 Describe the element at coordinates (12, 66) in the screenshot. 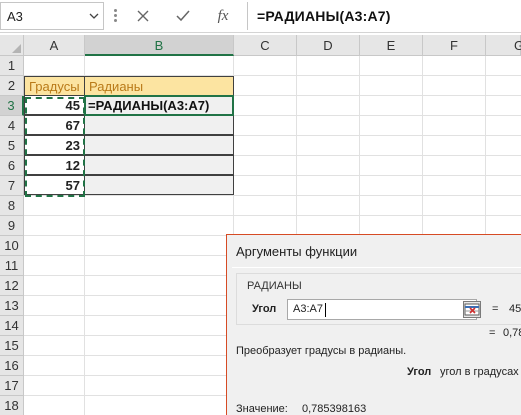

I see `row-header-1: 1` at that location.